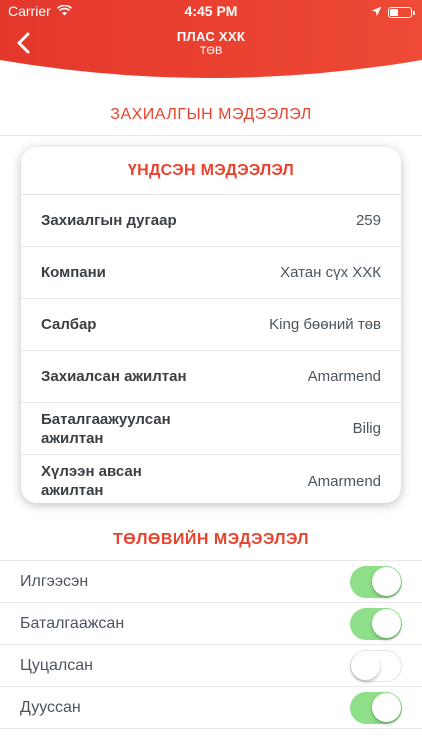 The width and height of the screenshot is (422, 750). I want to click on section-divider, so click(211, 135).